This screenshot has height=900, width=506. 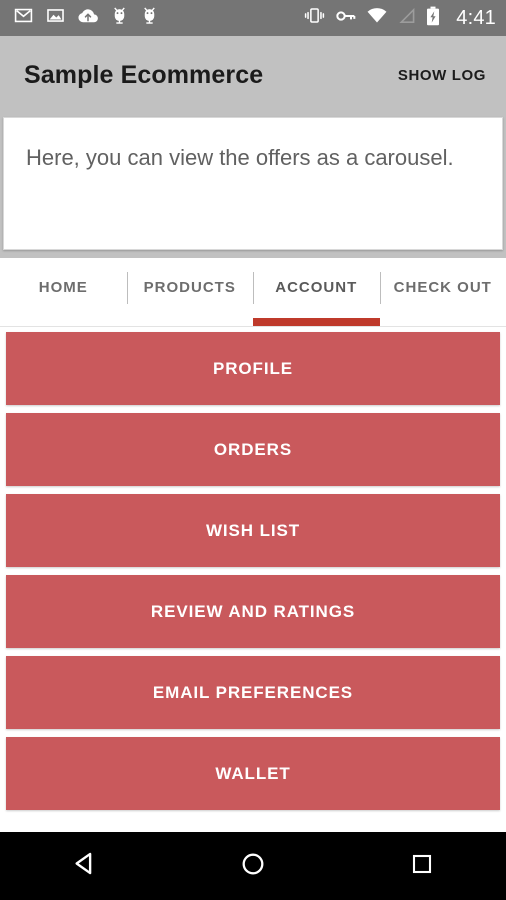 I want to click on tab-bar: HOME PRODUCTS ACCOUNT CHECK OUT, so click(x=253, y=292).